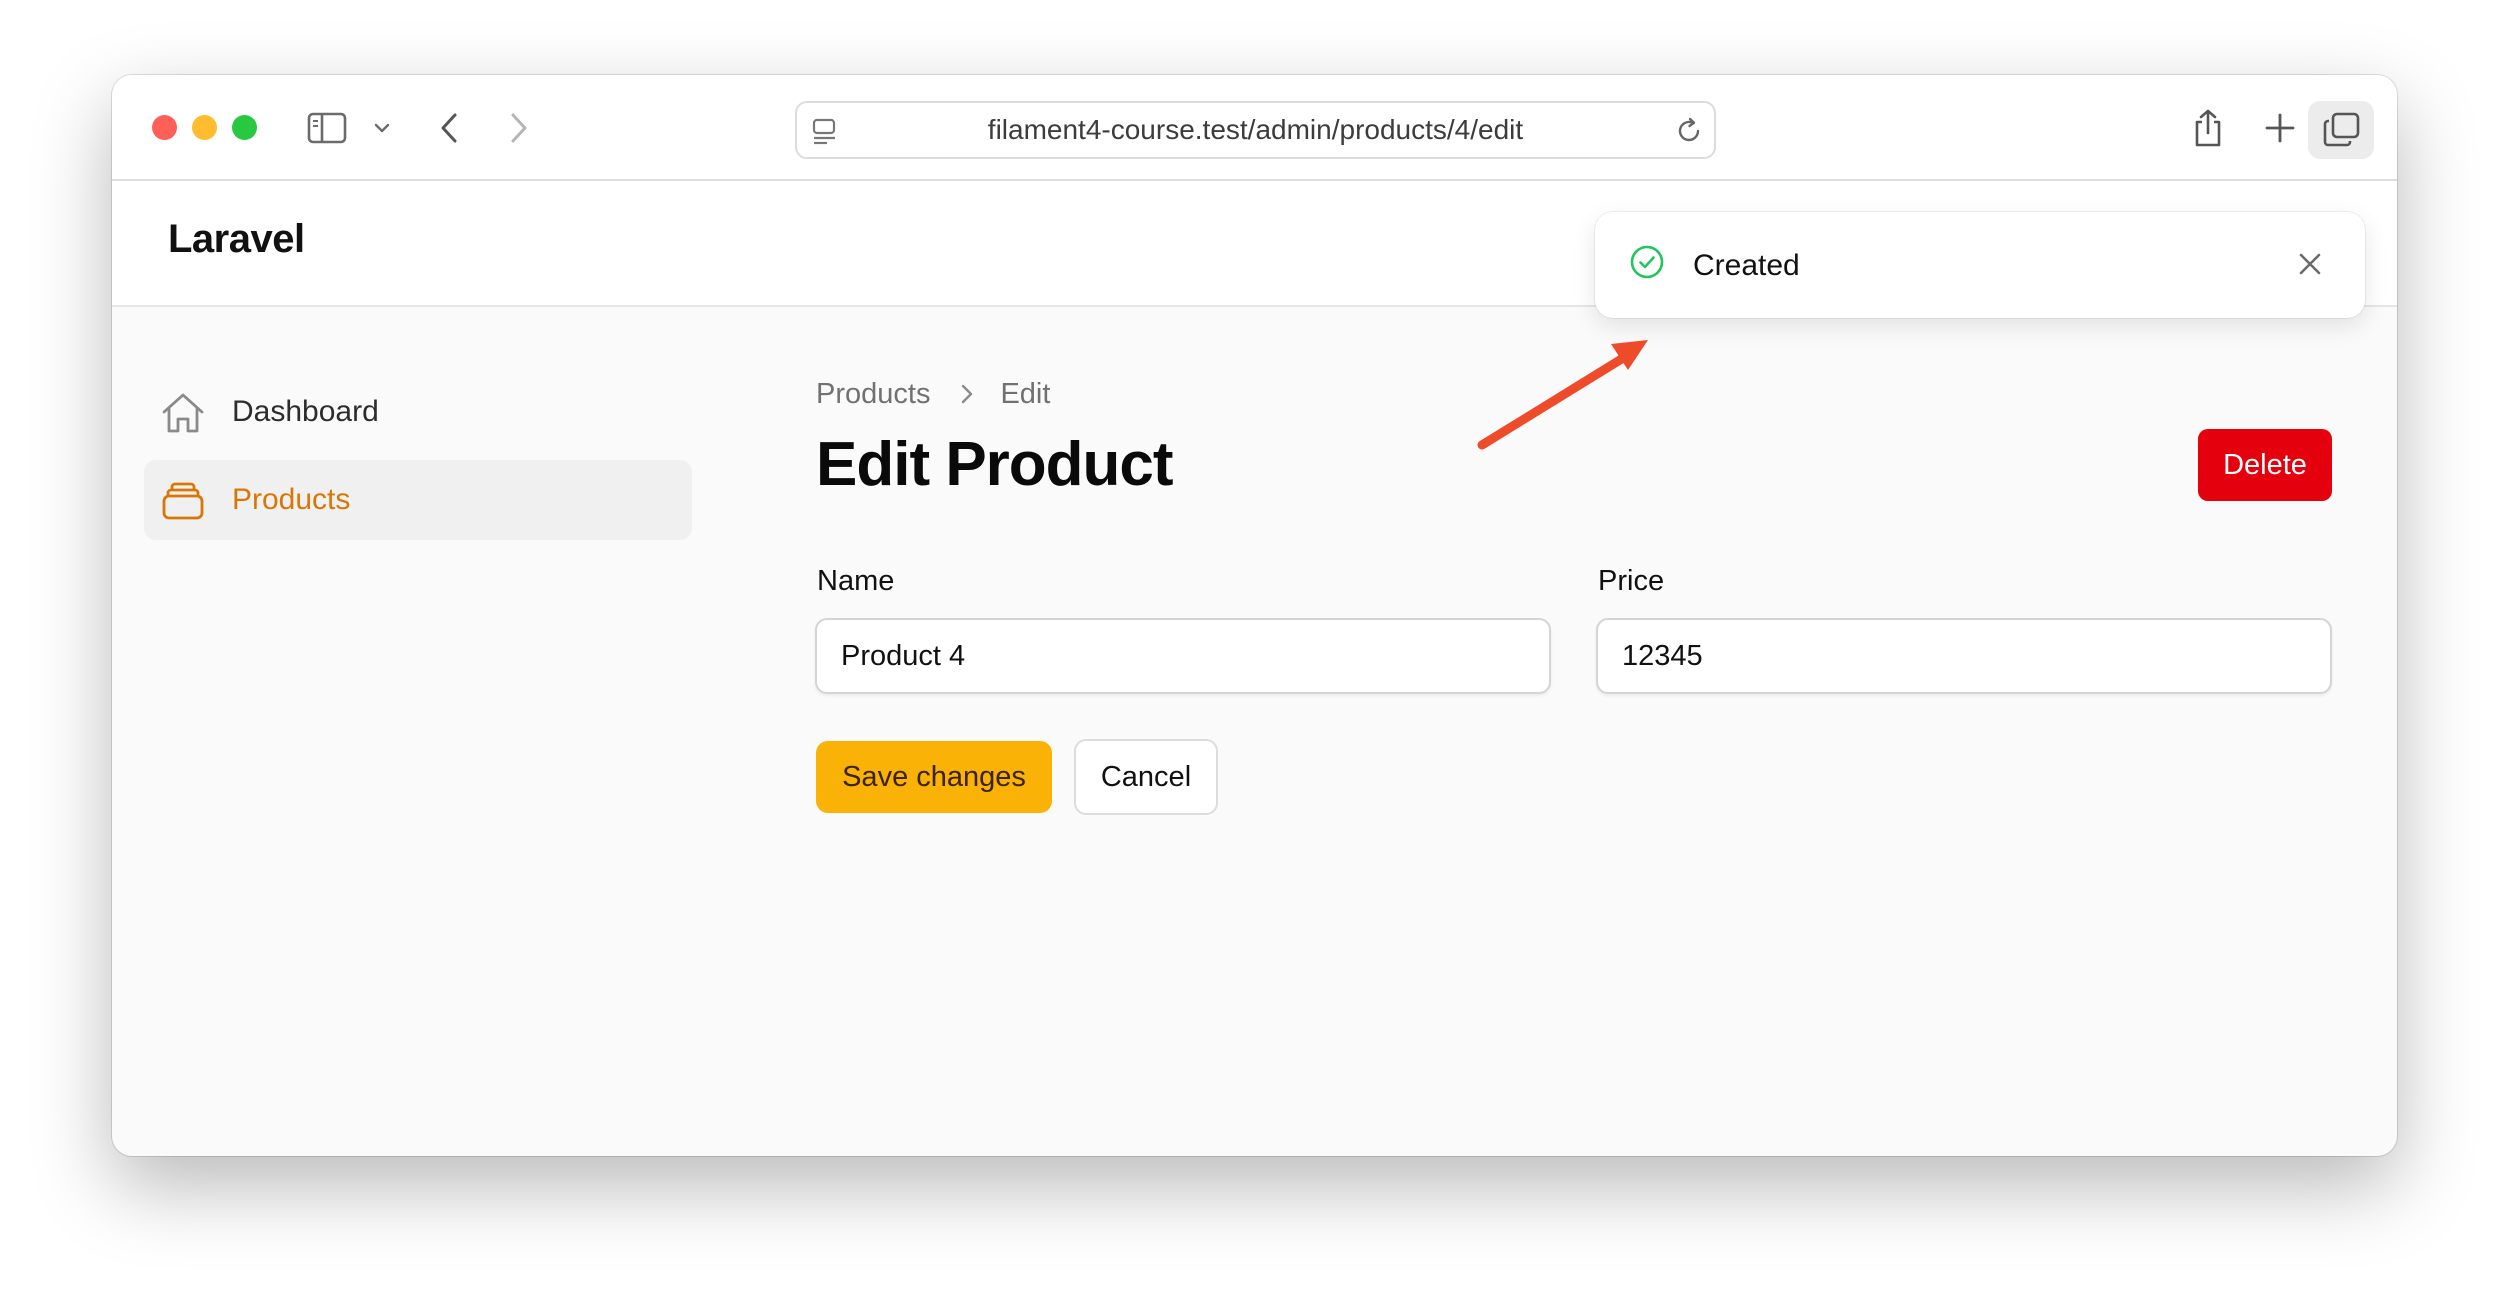 This screenshot has height=1302, width=2506. What do you see at coordinates (327, 128) in the screenshot?
I see `sidebar-toggle-icon` at bounding box center [327, 128].